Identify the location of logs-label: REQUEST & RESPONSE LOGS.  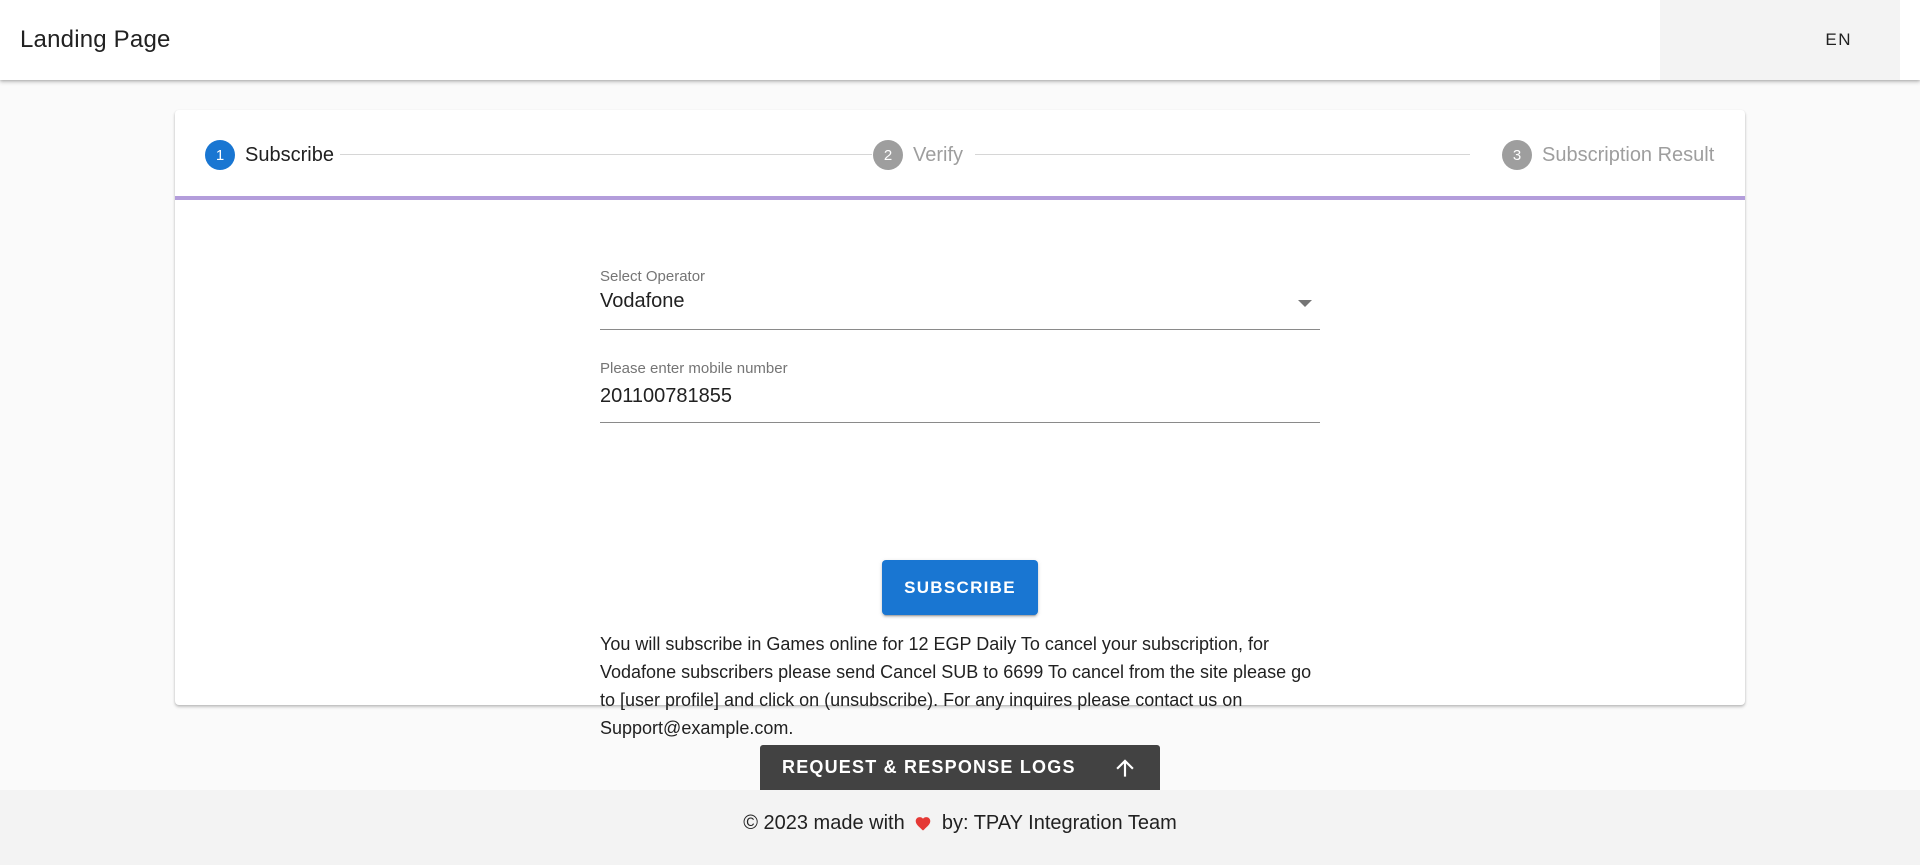
(929, 767).